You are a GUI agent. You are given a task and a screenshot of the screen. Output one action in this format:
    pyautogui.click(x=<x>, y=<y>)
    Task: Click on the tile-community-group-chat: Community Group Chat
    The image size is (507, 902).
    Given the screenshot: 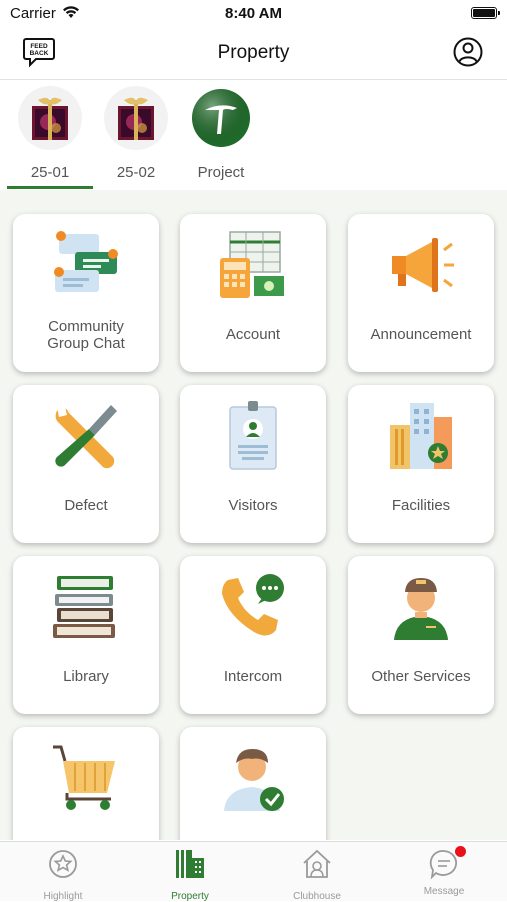 What is the action you would take?
    pyautogui.click(x=86, y=293)
    